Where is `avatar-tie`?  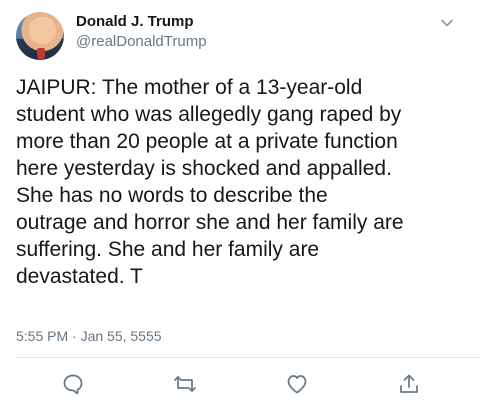
avatar-tie is located at coordinates (41, 54).